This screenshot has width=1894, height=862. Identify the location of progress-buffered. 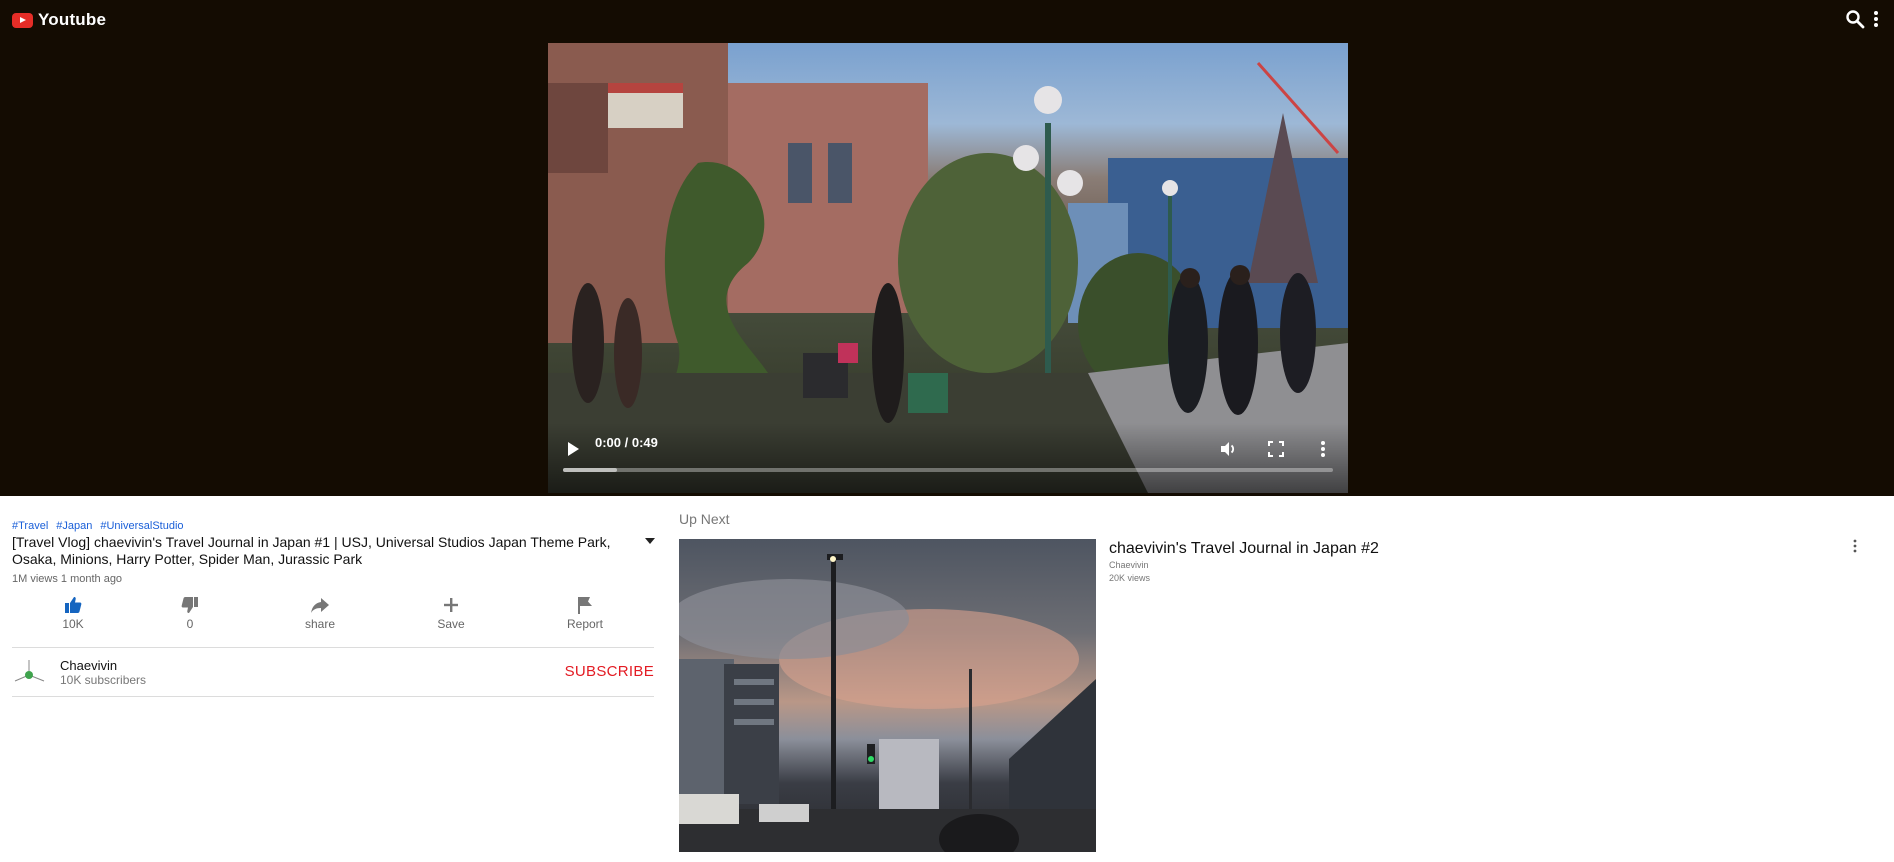
(590, 470).